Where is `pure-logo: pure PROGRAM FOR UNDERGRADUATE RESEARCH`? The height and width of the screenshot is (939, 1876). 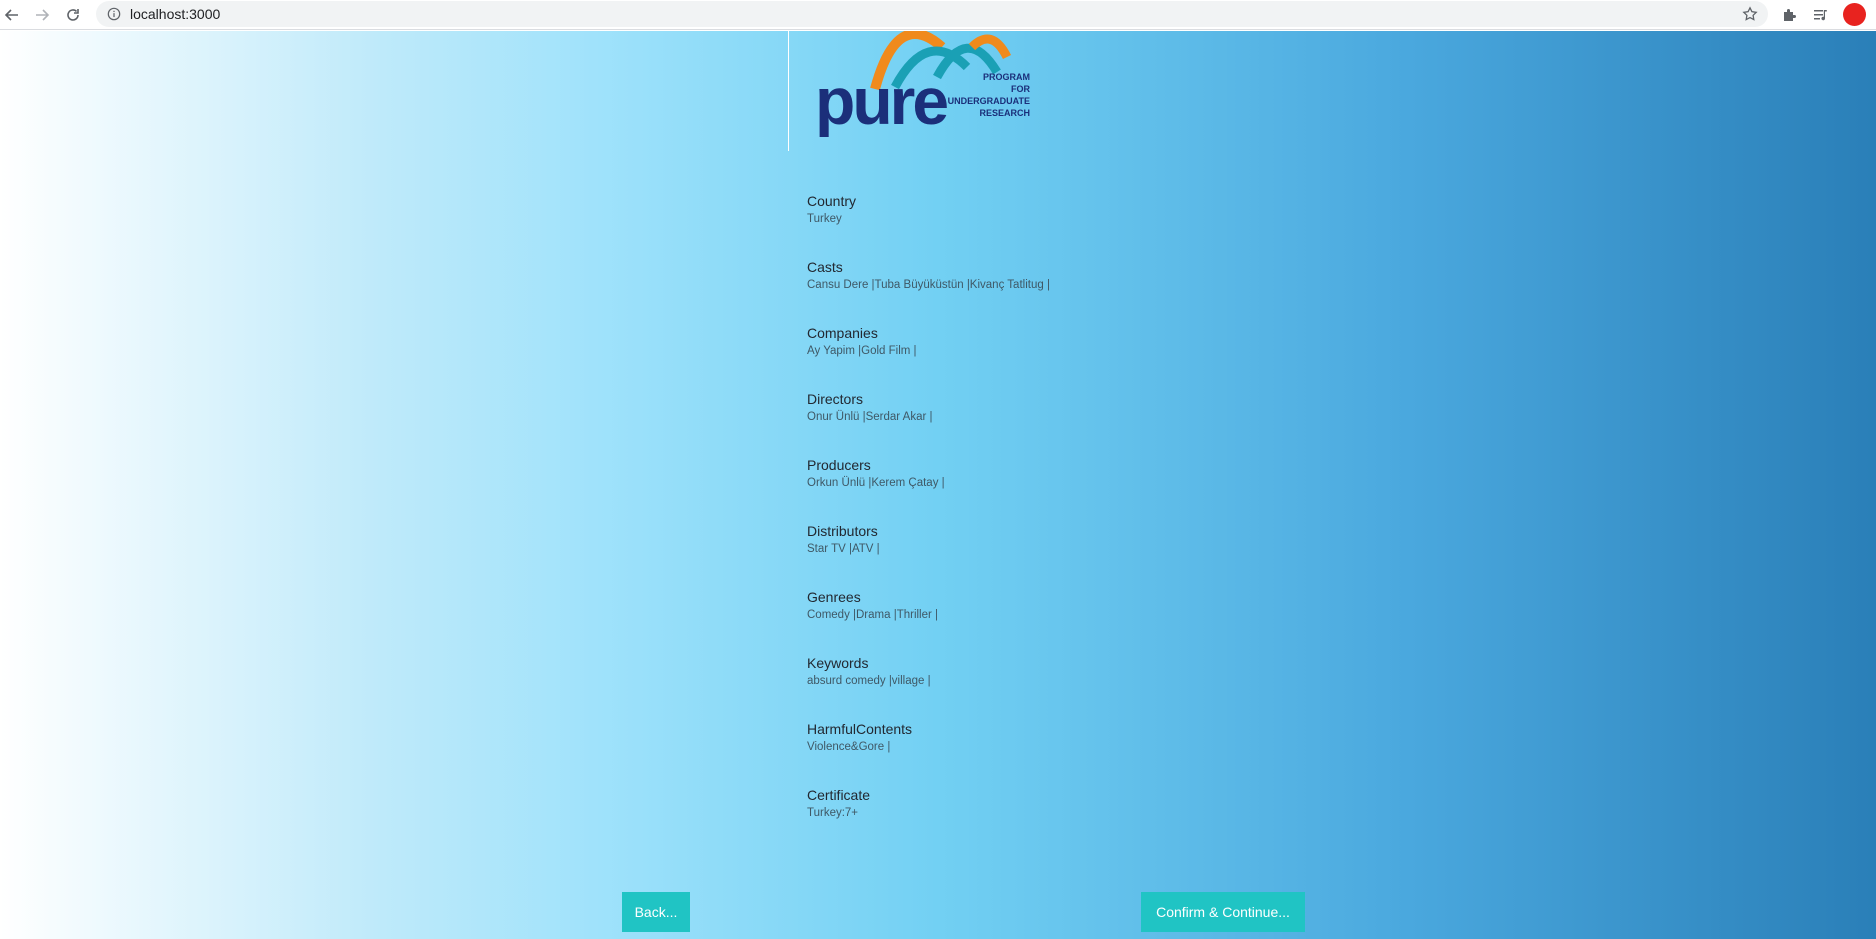 pure-logo: pure PROGRAM FOR UNDERGRADUATE RESEARCH is located at coordinates (923, 84).